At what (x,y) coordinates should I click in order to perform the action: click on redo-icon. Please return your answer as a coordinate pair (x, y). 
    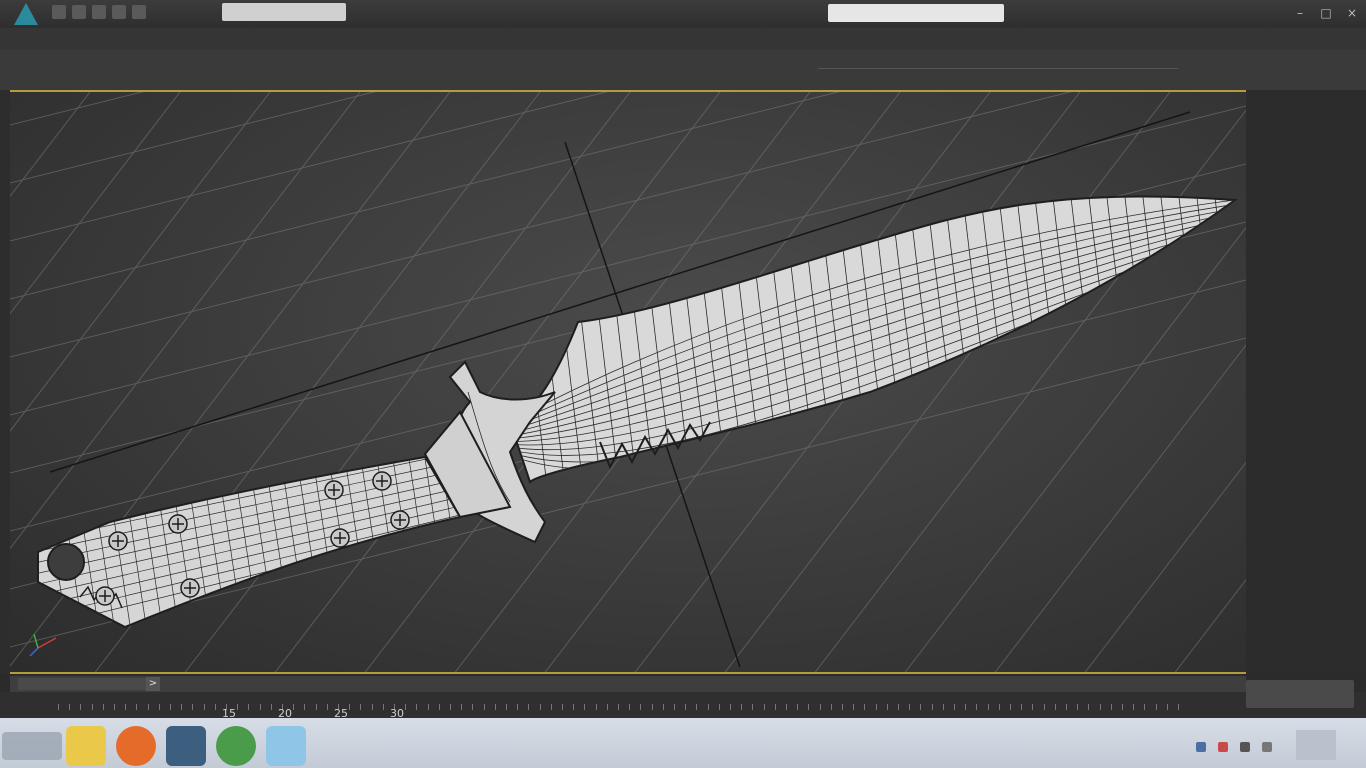
    Looking at the image, I should click on (139, 12).